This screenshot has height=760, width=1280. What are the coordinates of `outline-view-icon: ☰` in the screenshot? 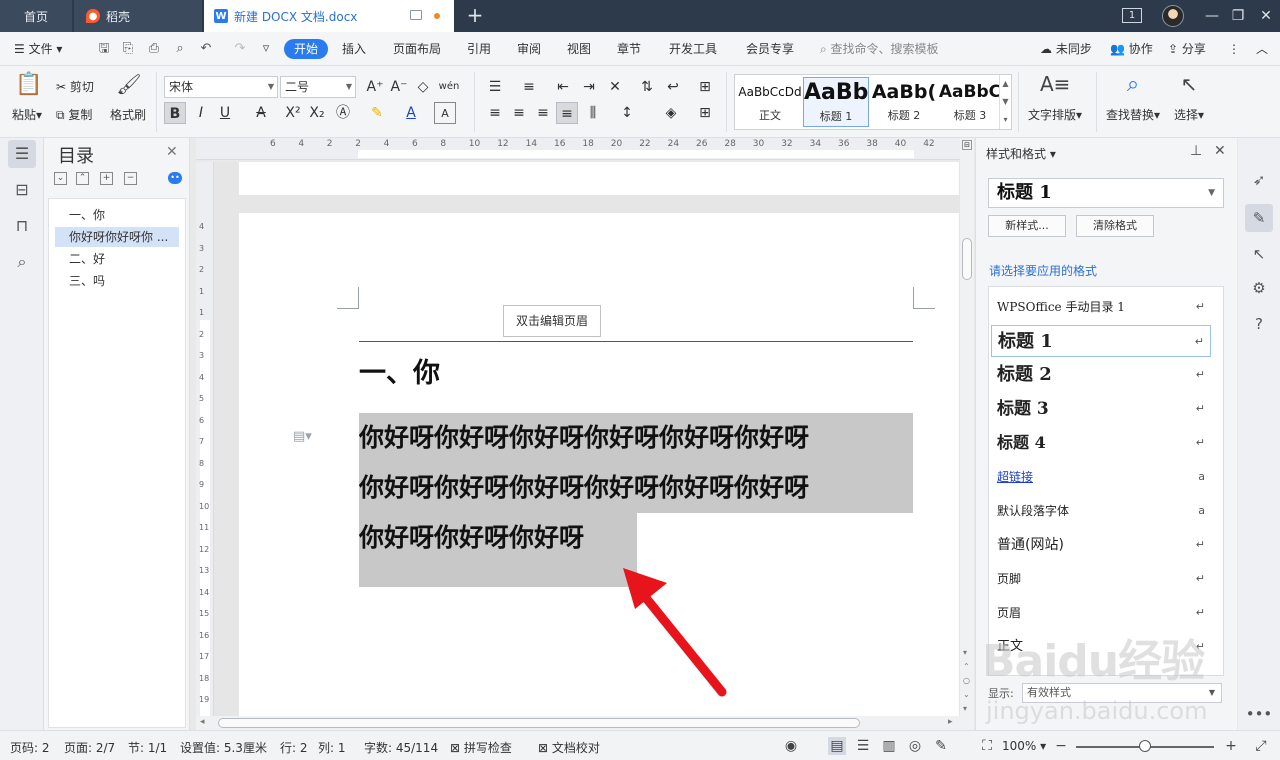 It's located at (863, 746).